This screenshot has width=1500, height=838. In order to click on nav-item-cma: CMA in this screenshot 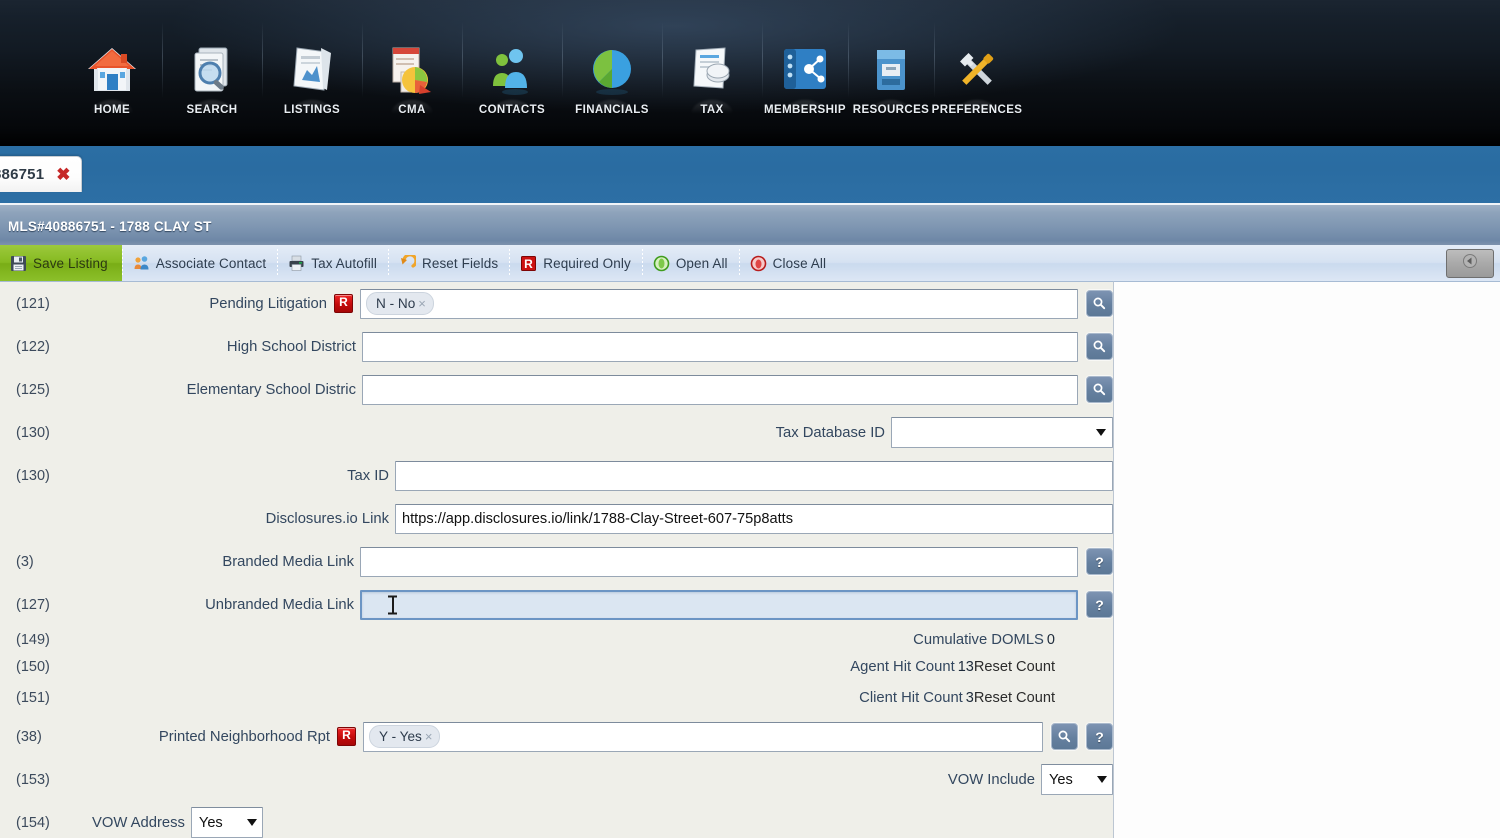, I will do `click(412, 68)`.